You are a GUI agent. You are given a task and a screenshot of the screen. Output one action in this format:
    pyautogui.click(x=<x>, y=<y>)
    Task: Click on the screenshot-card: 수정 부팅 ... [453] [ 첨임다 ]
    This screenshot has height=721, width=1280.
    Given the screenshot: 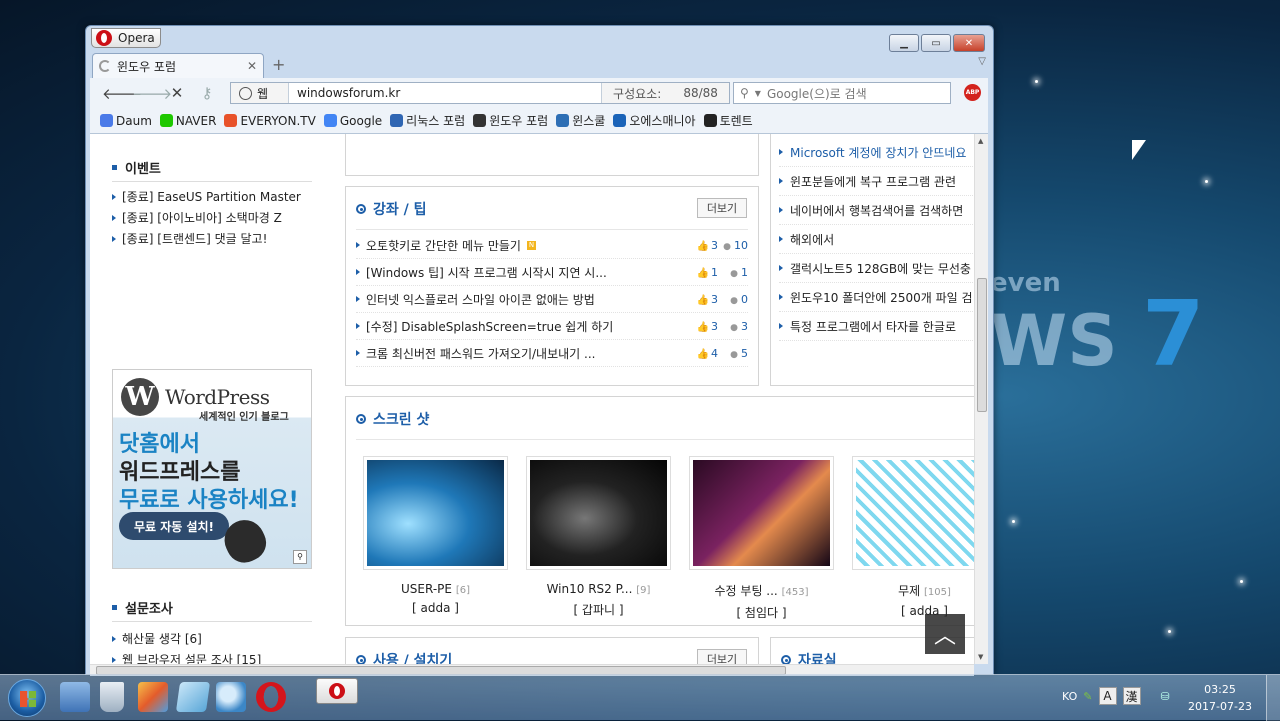 What is the action you would take?
    pyautogui.click(x=761, y=538)
    